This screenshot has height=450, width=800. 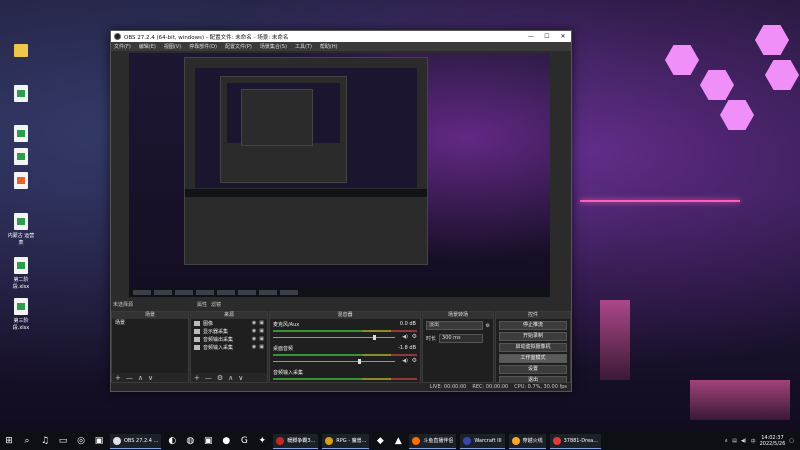 I want to click on desktop-icon-folder, so click(x=21, y=49).